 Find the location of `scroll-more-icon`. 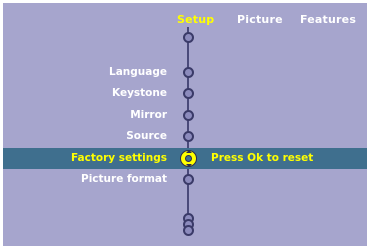

scroll-more-icon is located at coordinates (188, 230).